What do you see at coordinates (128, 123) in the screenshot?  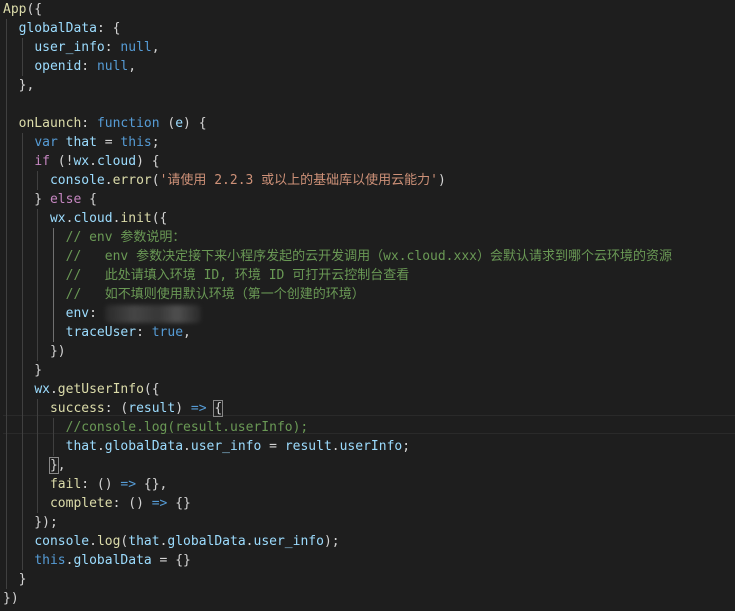 I see `code-token: function` at bounding box center [128, 123].